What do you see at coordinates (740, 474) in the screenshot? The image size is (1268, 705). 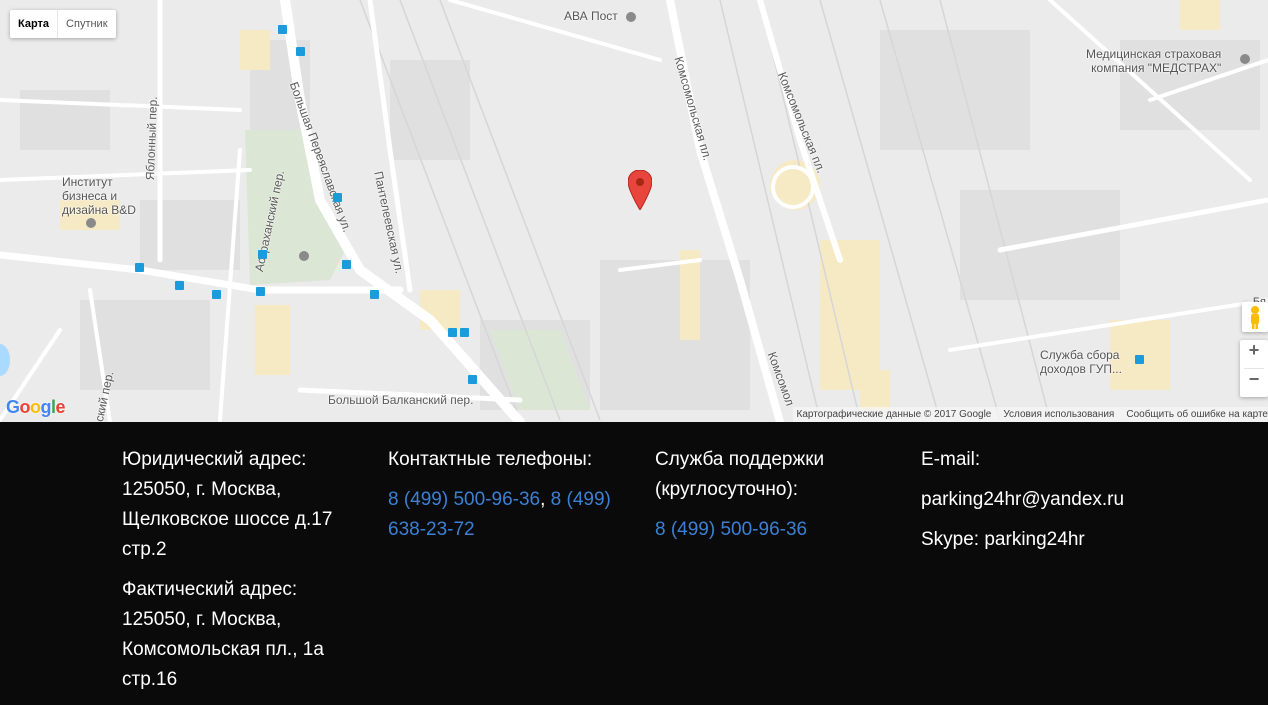 I see `support-title: Служба поддержки (круглосуточно):` at bounding box center [740, 474].